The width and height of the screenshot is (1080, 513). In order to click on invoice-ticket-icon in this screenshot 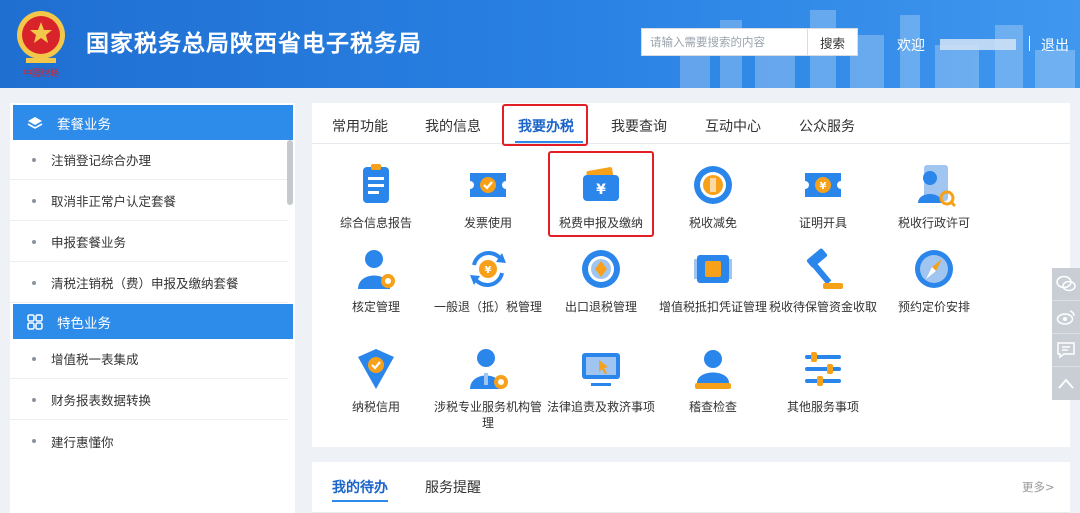, I will do `click(488, 185)`.